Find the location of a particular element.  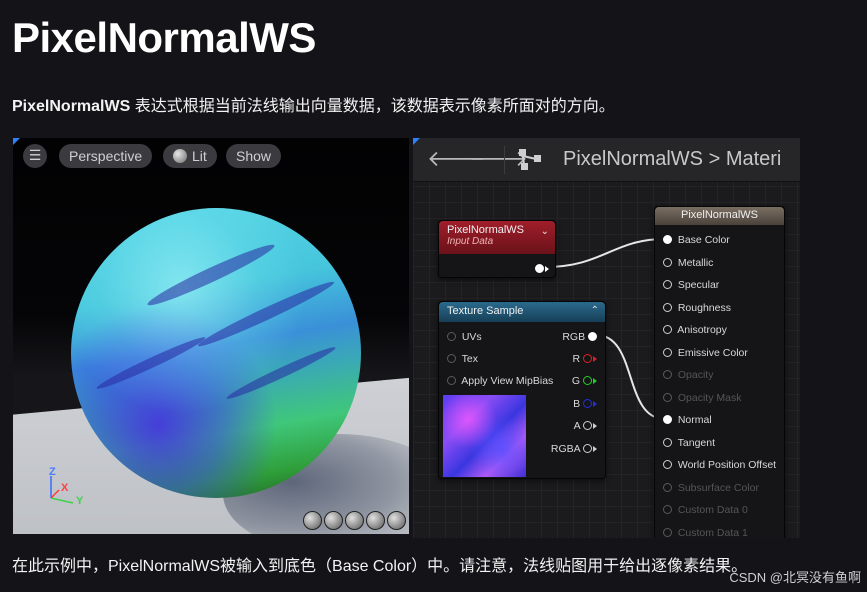

material-pin-tangent: Tangent is located at coordinates (689, 443).